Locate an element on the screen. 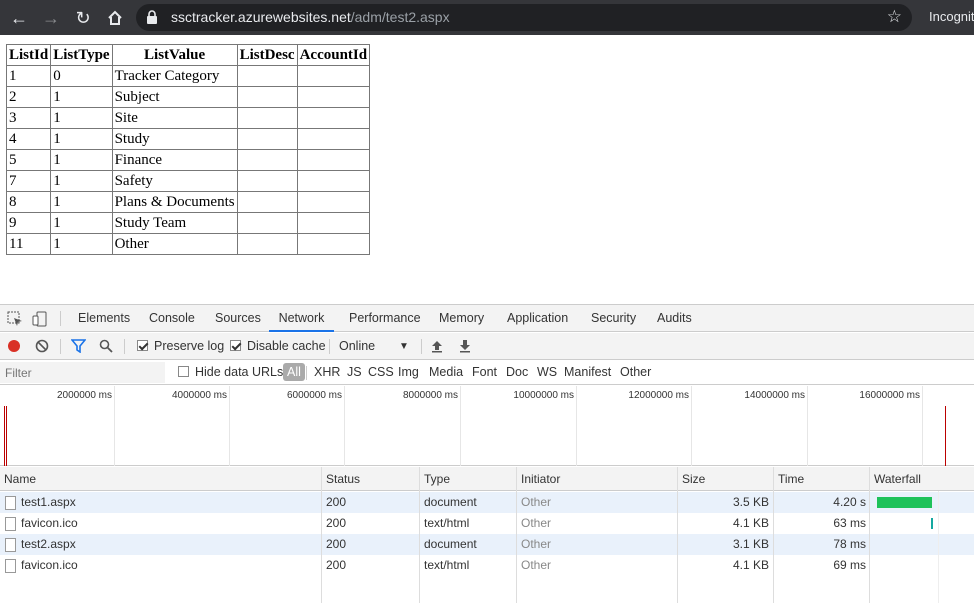 The width and height of the screenshot is (974, 603). col-time: Time is located at coordinates (789, 479).